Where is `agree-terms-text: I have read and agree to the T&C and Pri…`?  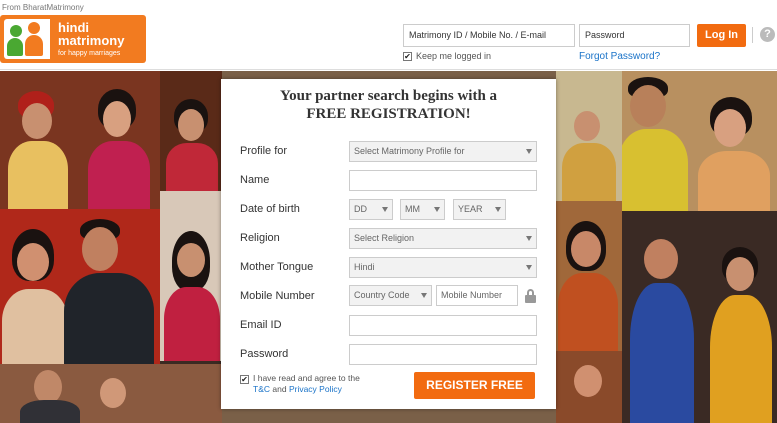 agree-terms-text: I have read and agree to the T&C and Pri… is located at coordinates (318, 384).